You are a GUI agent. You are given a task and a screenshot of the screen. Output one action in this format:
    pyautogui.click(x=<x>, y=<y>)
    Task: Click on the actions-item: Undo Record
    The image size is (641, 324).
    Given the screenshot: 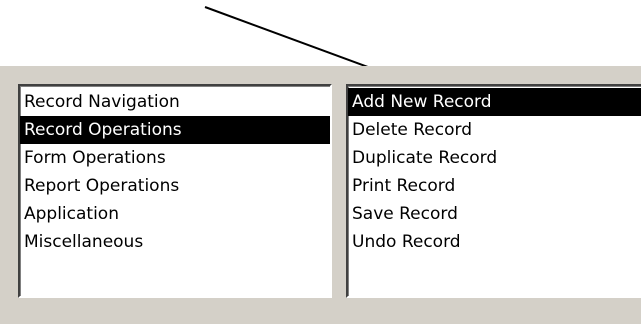 What is the action you would take?
    pyautogui.click(x=494, y=242)
    